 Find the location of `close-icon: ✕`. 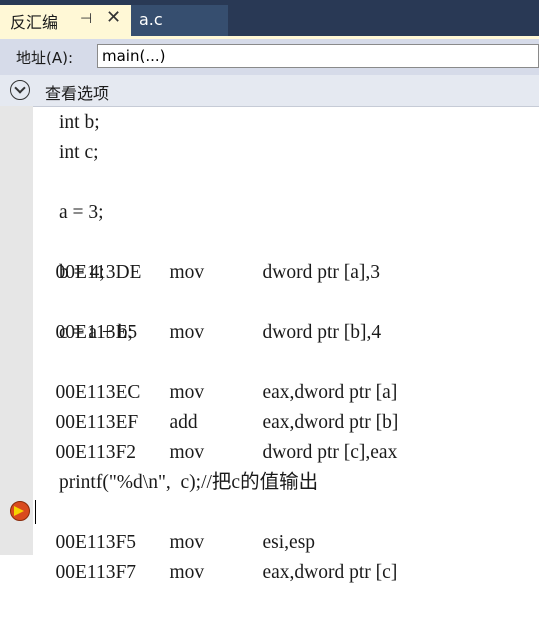

close-icon: ✕ is located at coordinates (113, 17).